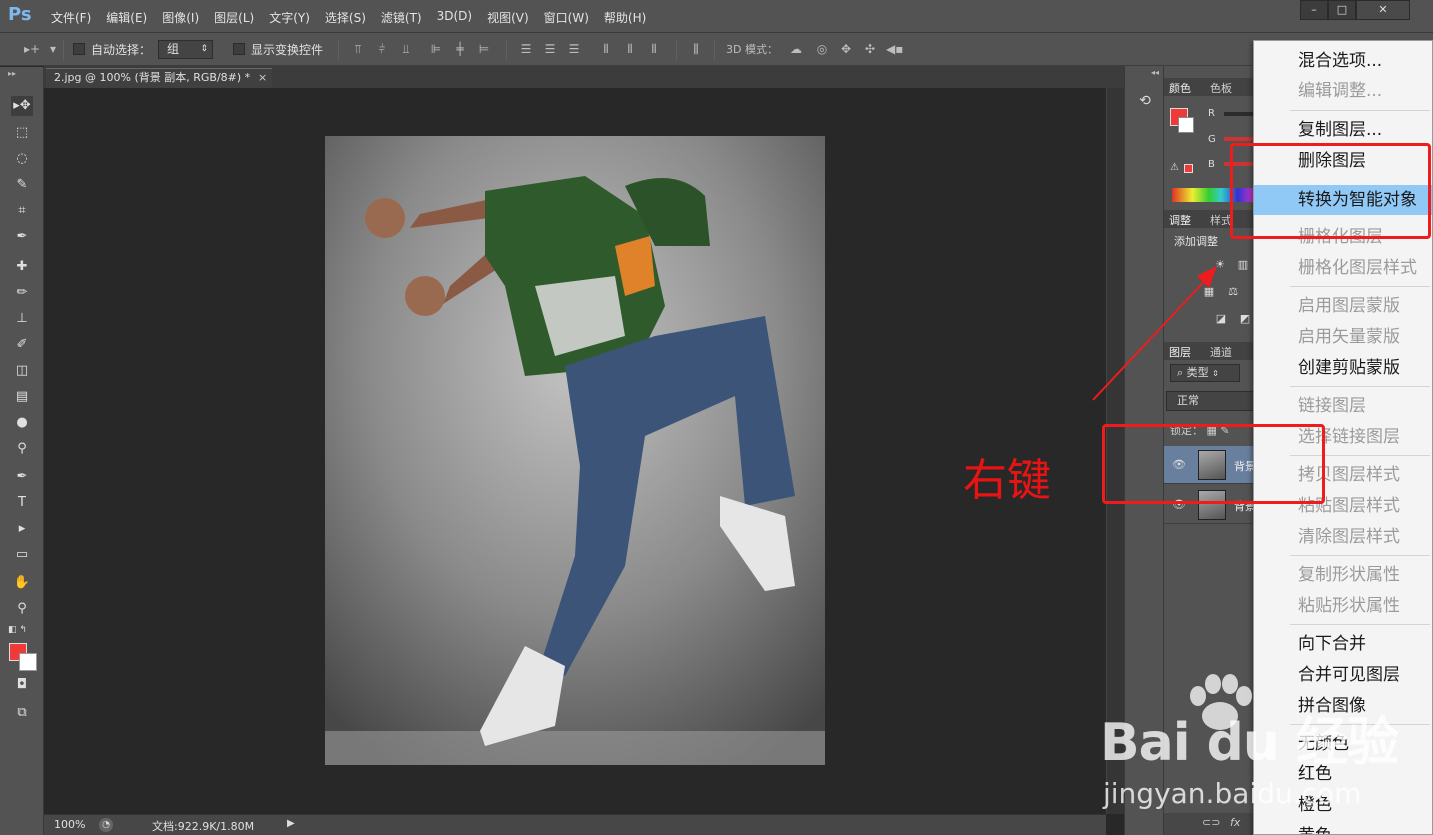 This screenshot has width=1433, height=835. I want to click on brush-tool-icon: ✏, so click(22, 293).